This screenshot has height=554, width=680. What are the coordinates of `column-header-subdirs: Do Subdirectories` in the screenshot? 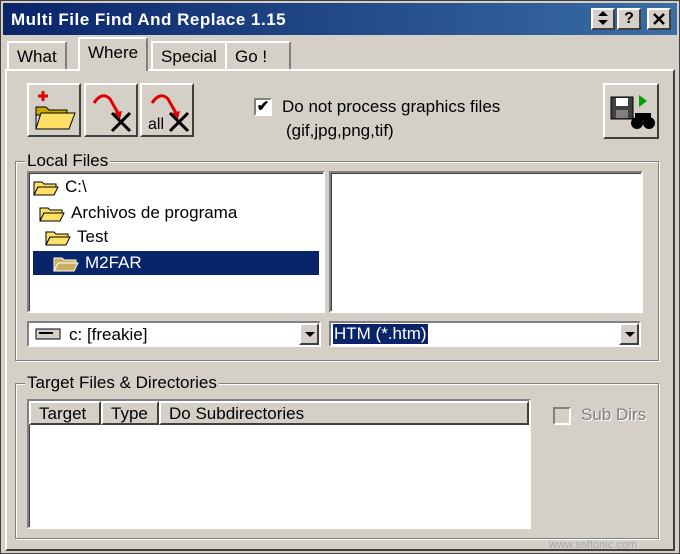 It's located at (344, 413).